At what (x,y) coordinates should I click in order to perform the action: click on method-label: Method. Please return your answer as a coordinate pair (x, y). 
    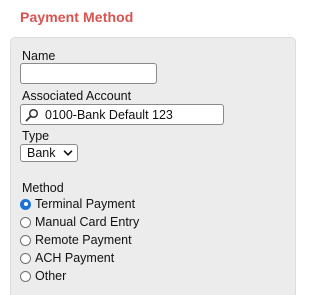
    Looking at the image, I should click on (43, 188).